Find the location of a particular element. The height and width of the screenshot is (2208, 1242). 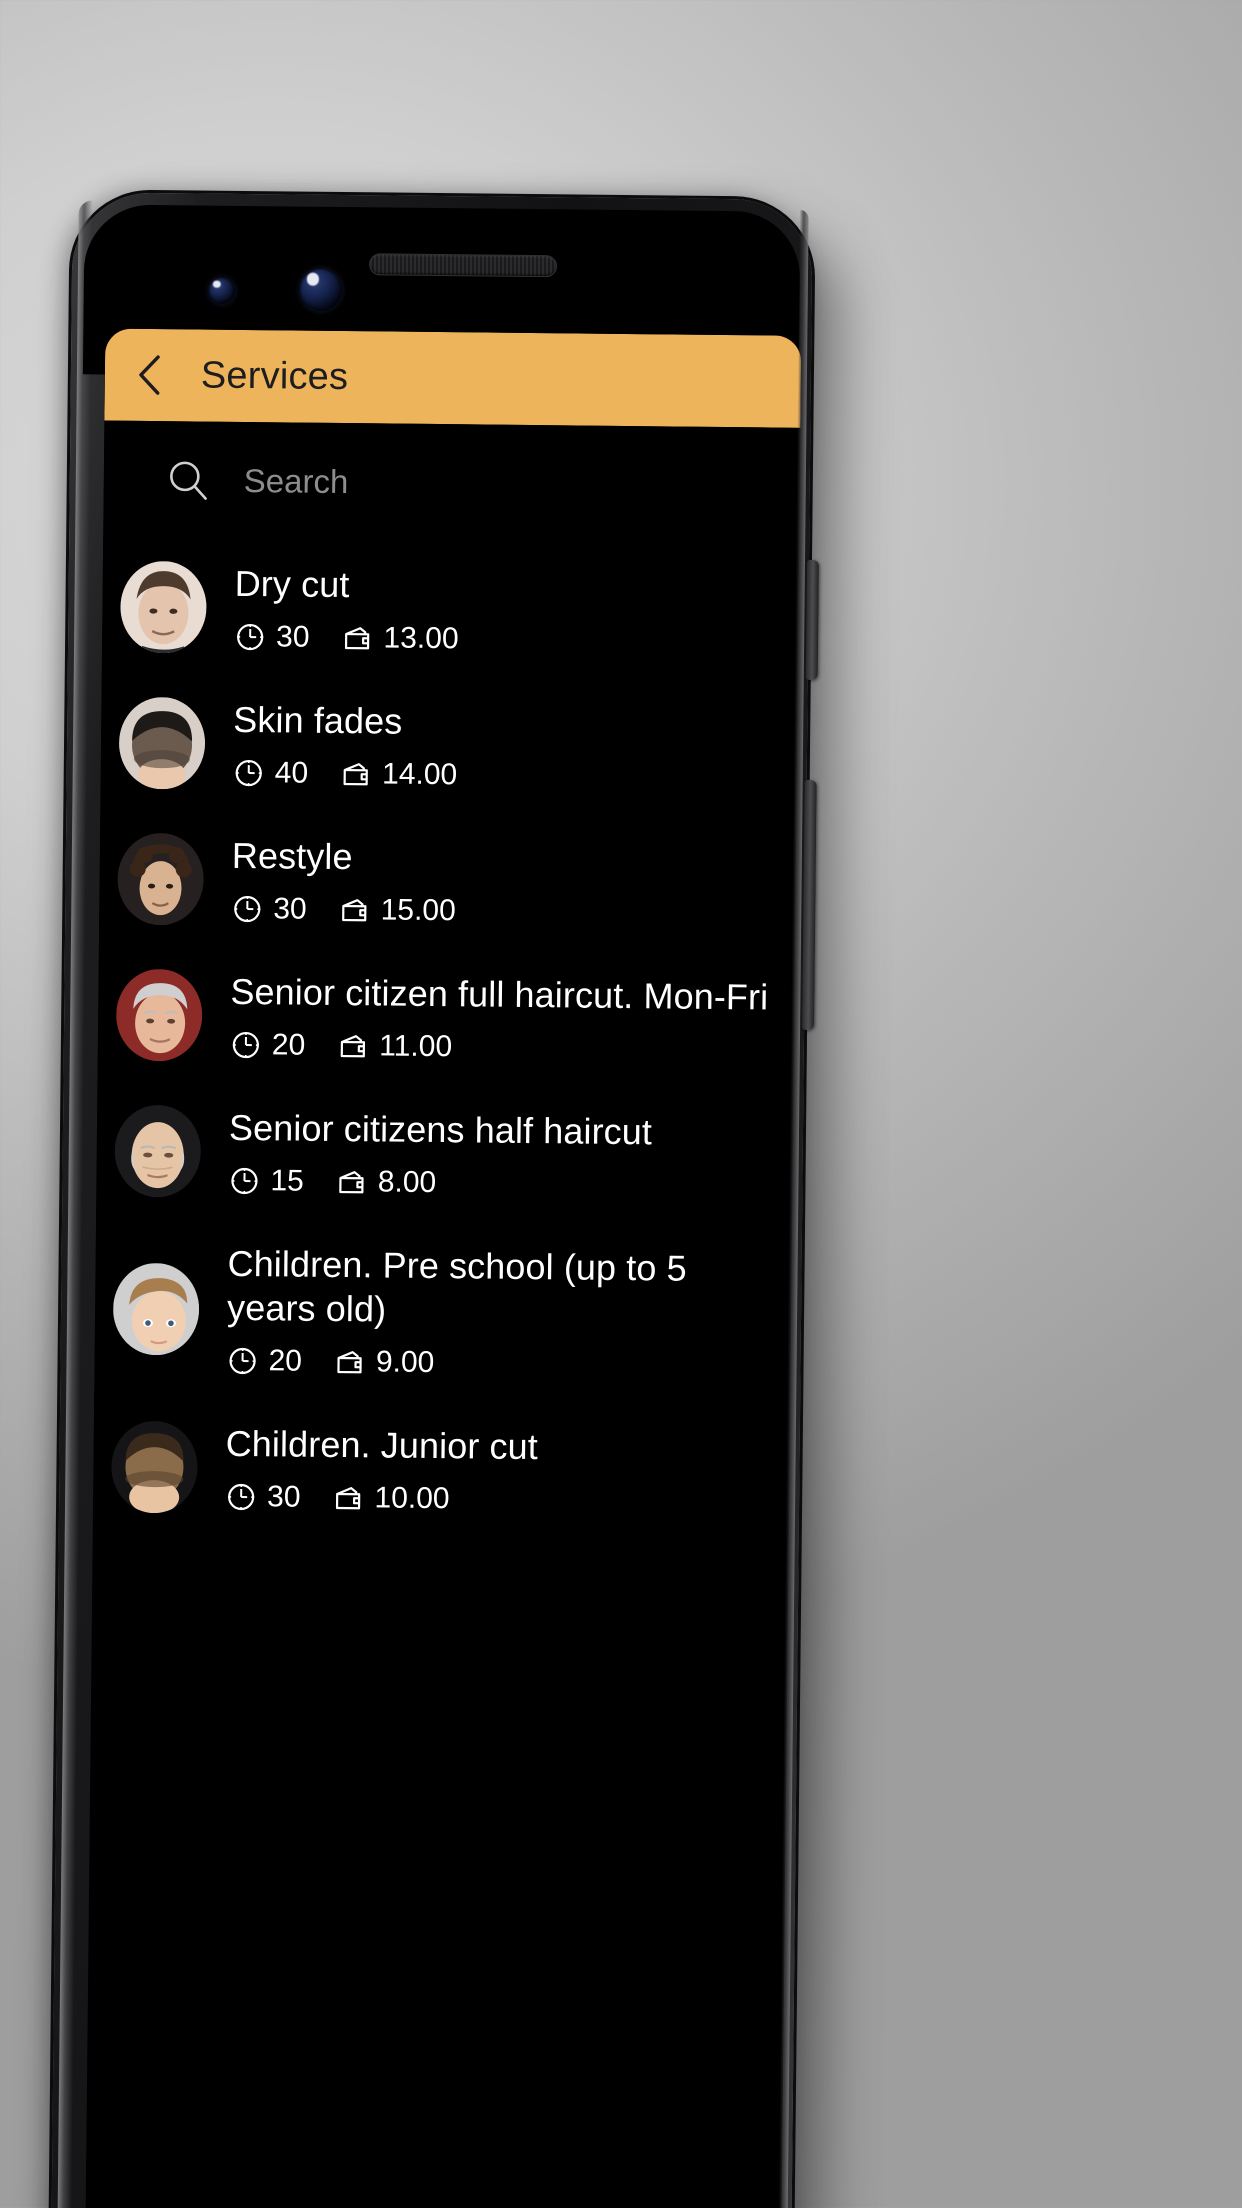

list-item-body: Senior citizen full haircut. Mon-Fri 20 is located at coordinates (500, 1019).